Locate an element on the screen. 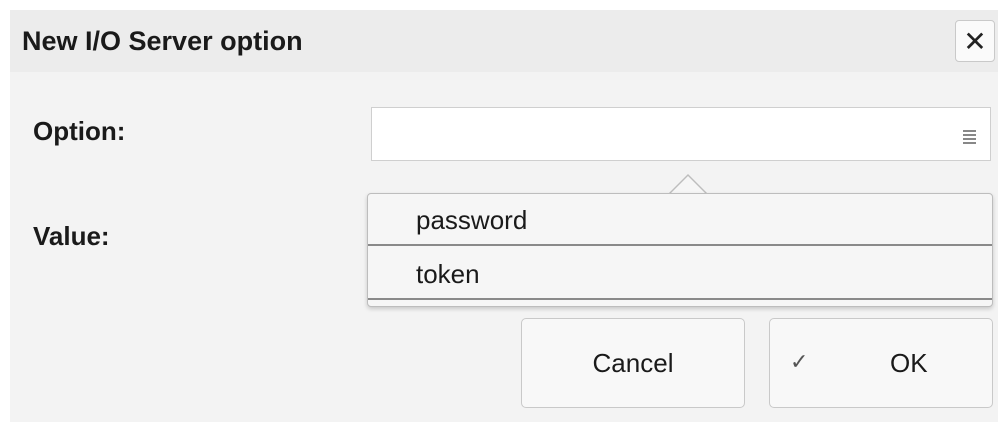  option-input is located at coordinates (681, 134).